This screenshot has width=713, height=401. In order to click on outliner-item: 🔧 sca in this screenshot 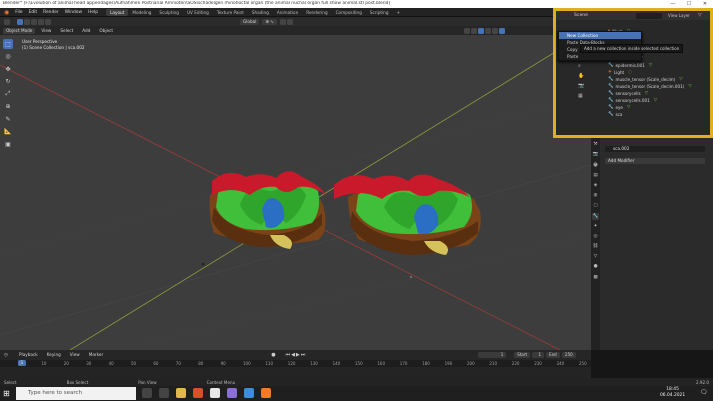, I will do `click(658, 115)`.